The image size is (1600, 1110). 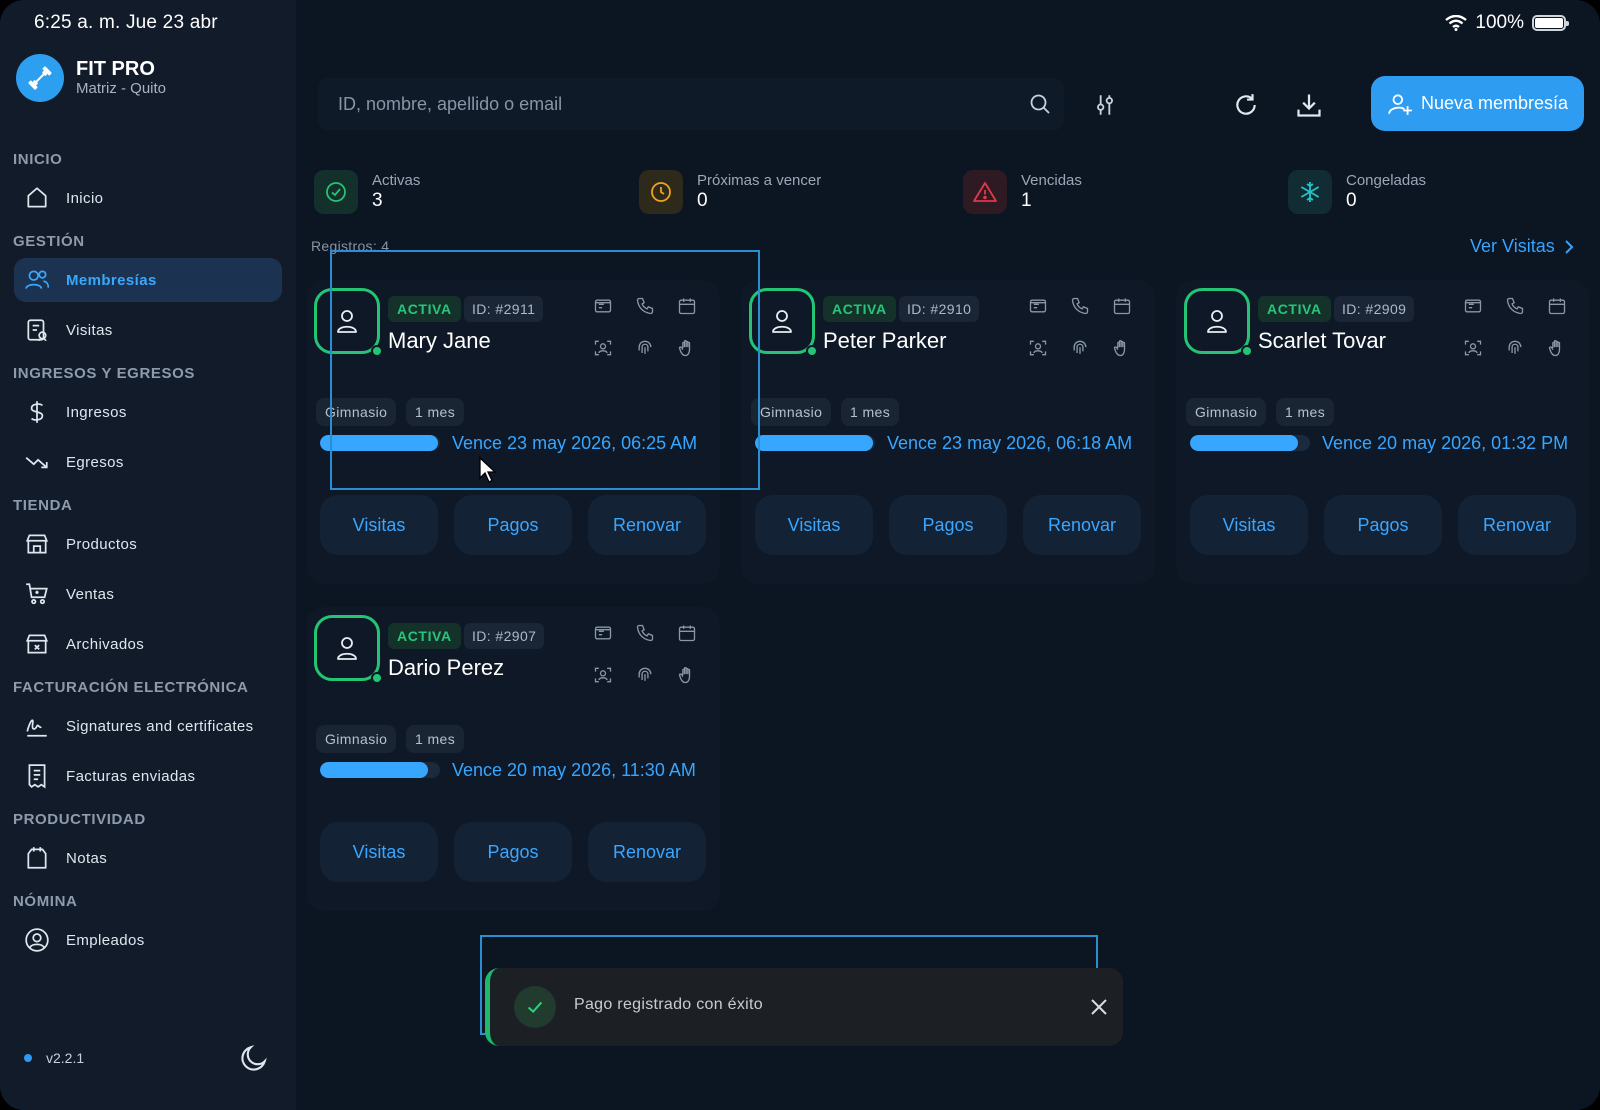 I want to click on stat-value: 0, so click(x=1351, y=200).